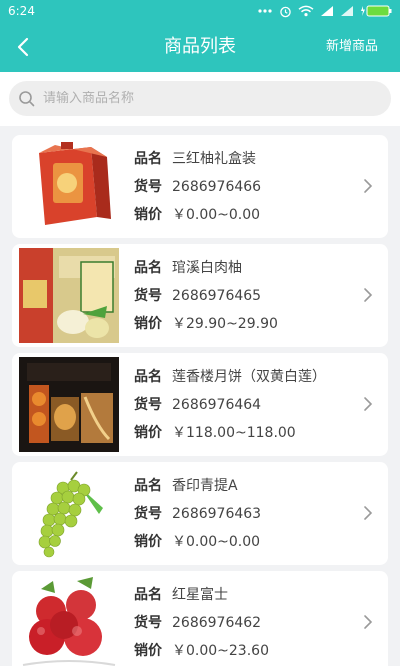 This screenshot has height=666, width=400. Describe the element at coordinates (225, 324) in the screenshot. I see `product-price: ￥29.90~29.90` at that location.